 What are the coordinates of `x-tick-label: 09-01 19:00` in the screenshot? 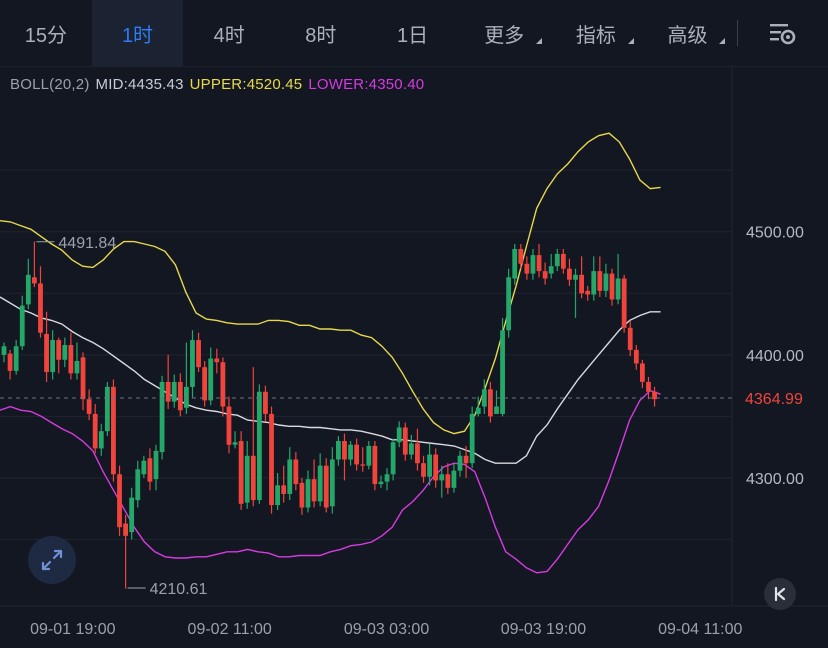 It's located at (73, 629).